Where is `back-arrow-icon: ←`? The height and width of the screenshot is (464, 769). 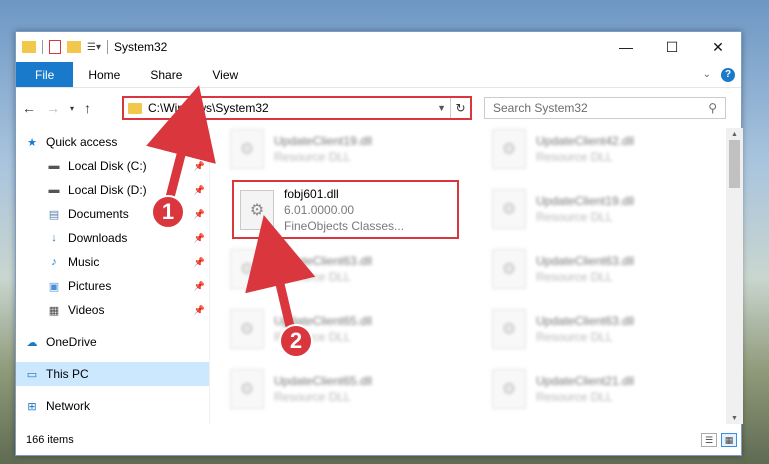 back-arrow-icon: ← is located at coordinates (29, 108).